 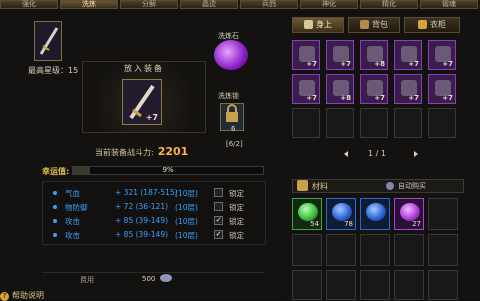 I want to click on attribute-row: 物防御 + 72 (36-121) (10层) 锁定, so click(x=154, y=208).